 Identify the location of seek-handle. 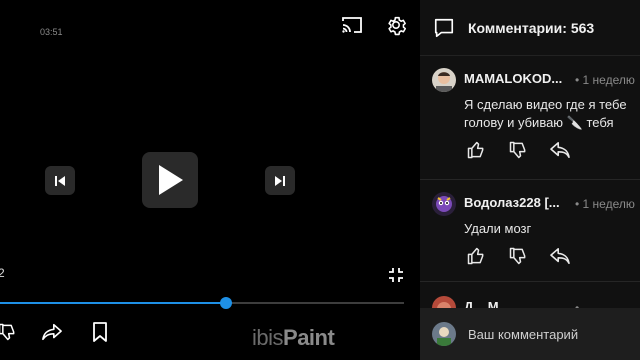
(226, 303).